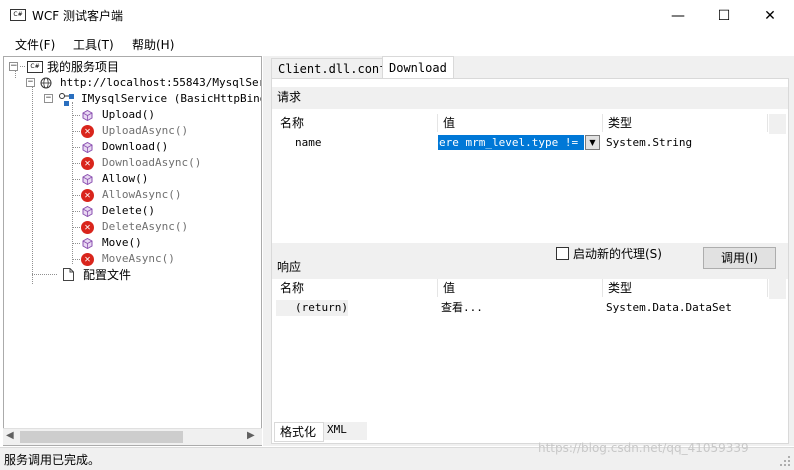  Describe the element at coordinates (617, 254) in the screenshot. I see `new-proxy-label: 启动新的代理(S)` at that location.